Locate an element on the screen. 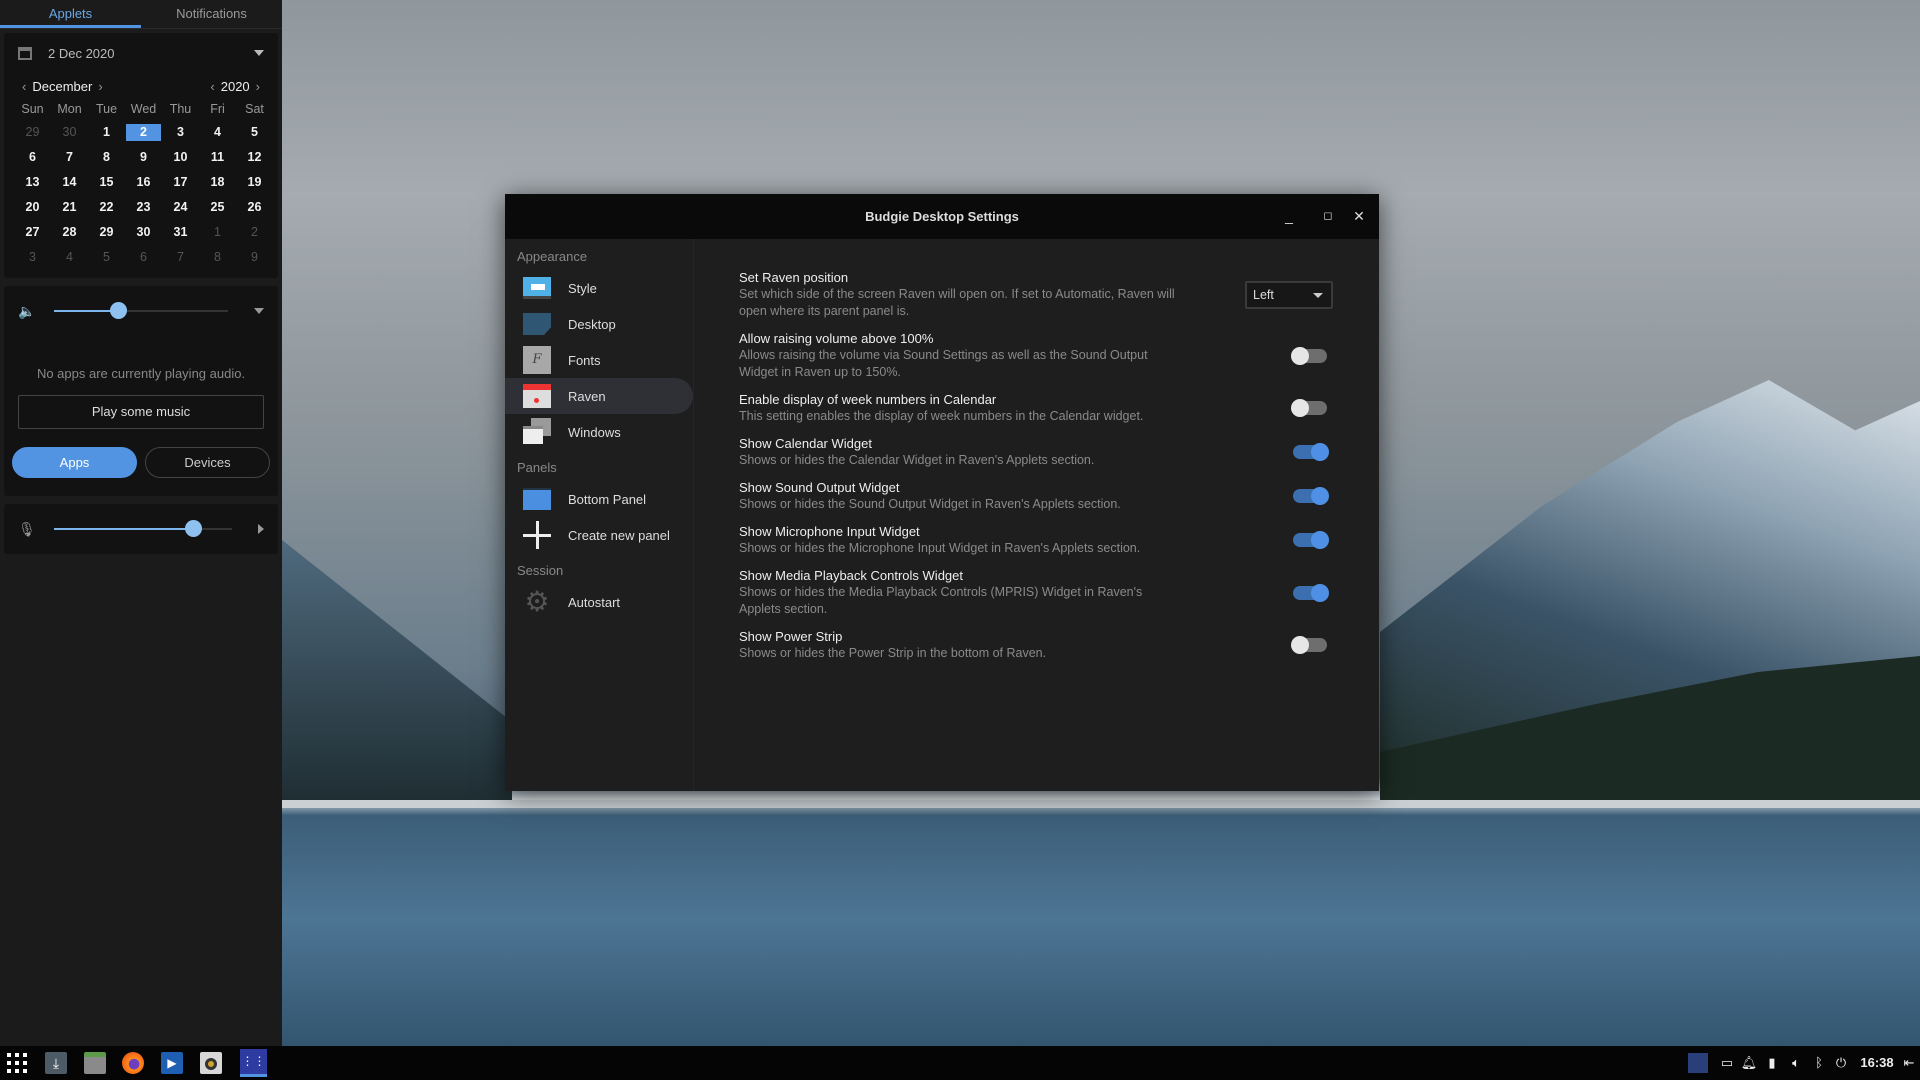 Image resolution: width=1920 pixels, height=1080 pixels. next-month-icon: › is located at coordinates (100, 86).